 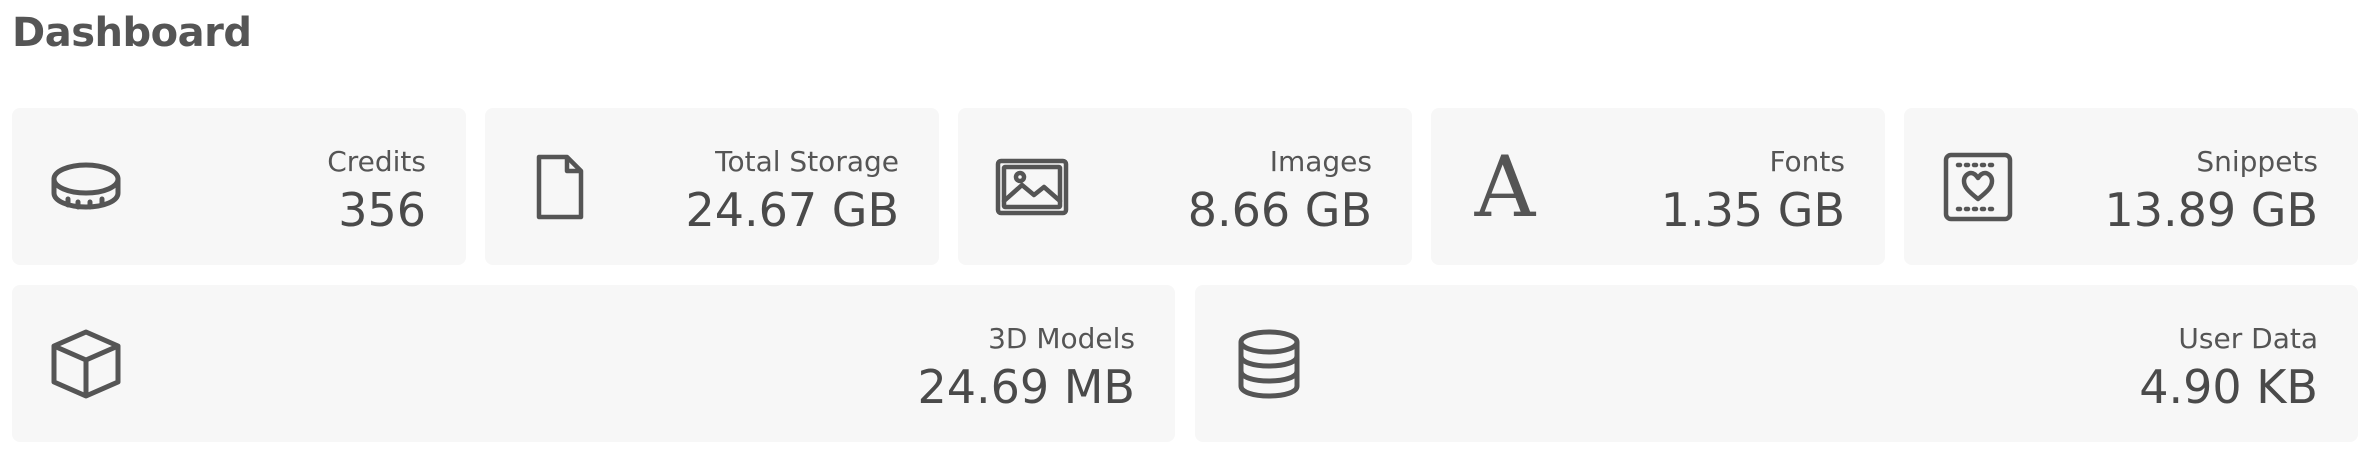 I want to click on snippet-heart-icon, so click(x=1978, y=187).